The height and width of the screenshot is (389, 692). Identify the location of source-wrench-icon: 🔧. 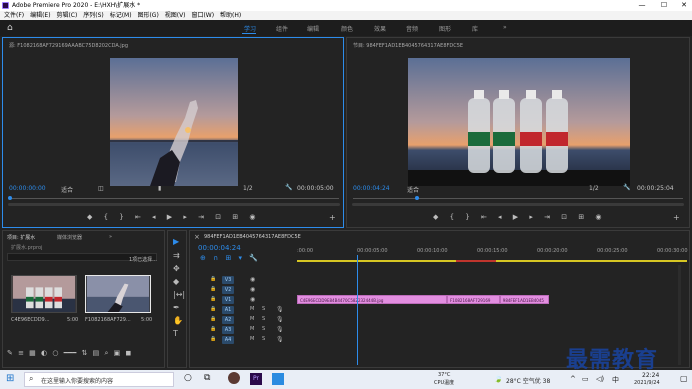
(288, 187).